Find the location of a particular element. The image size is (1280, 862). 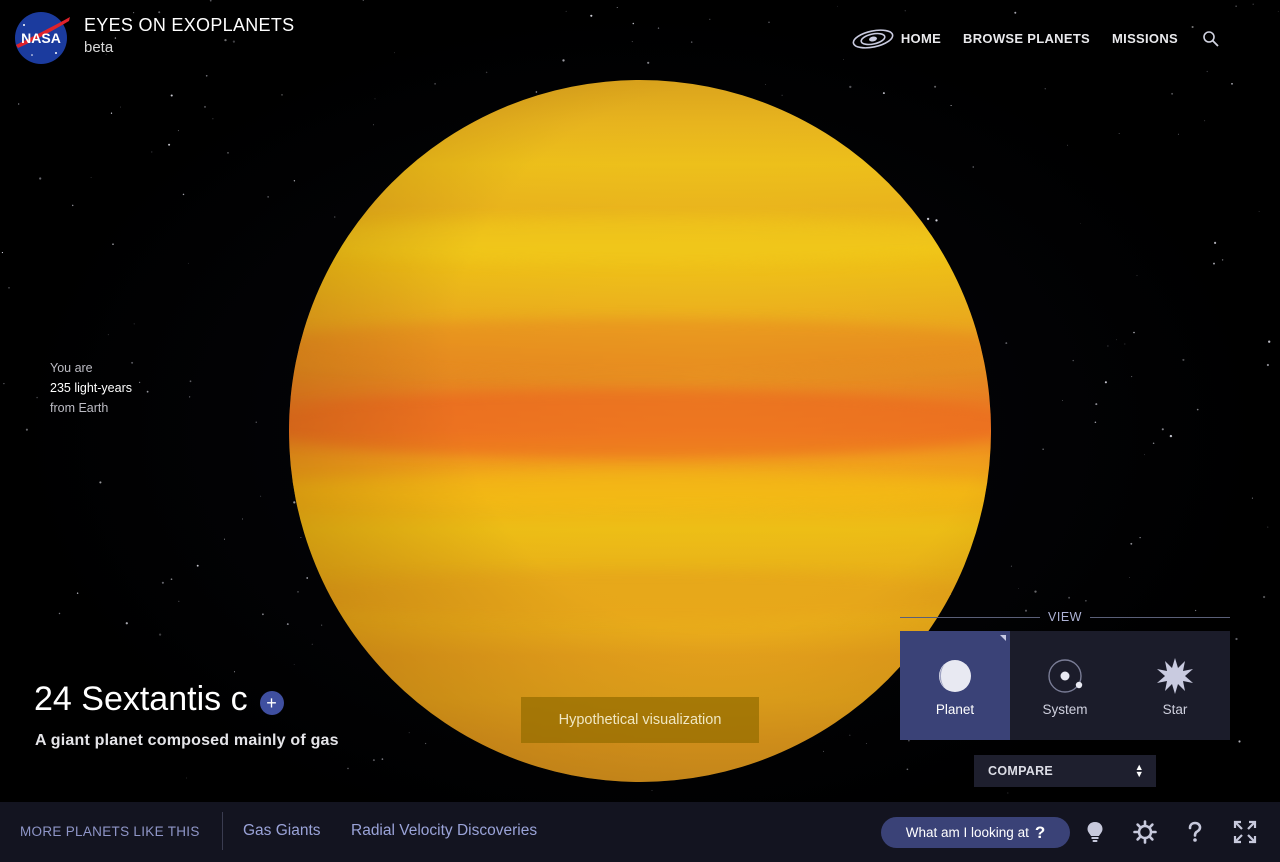

nasa-logo: NASA is located at coordinates (41, 38).